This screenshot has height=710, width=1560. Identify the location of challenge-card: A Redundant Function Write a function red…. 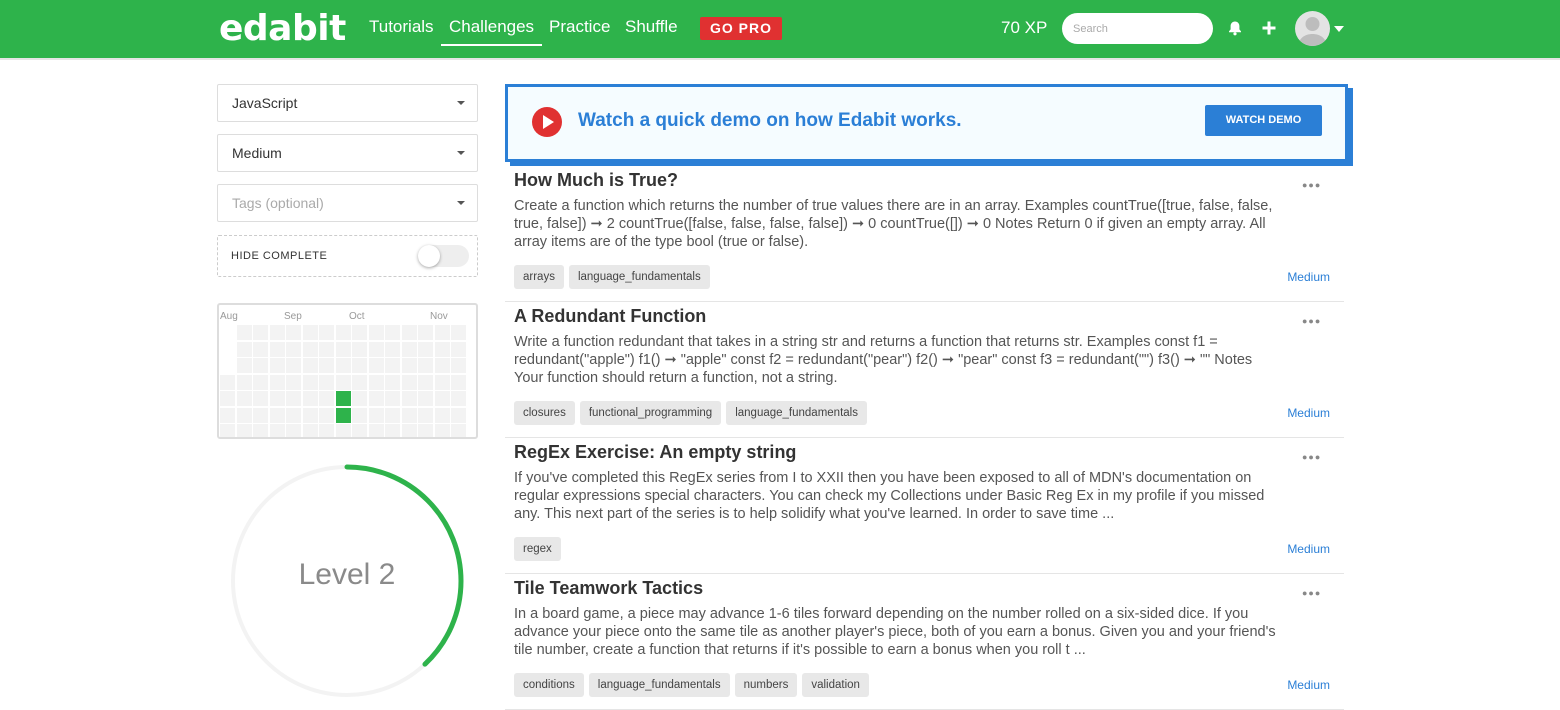
(924, 370).